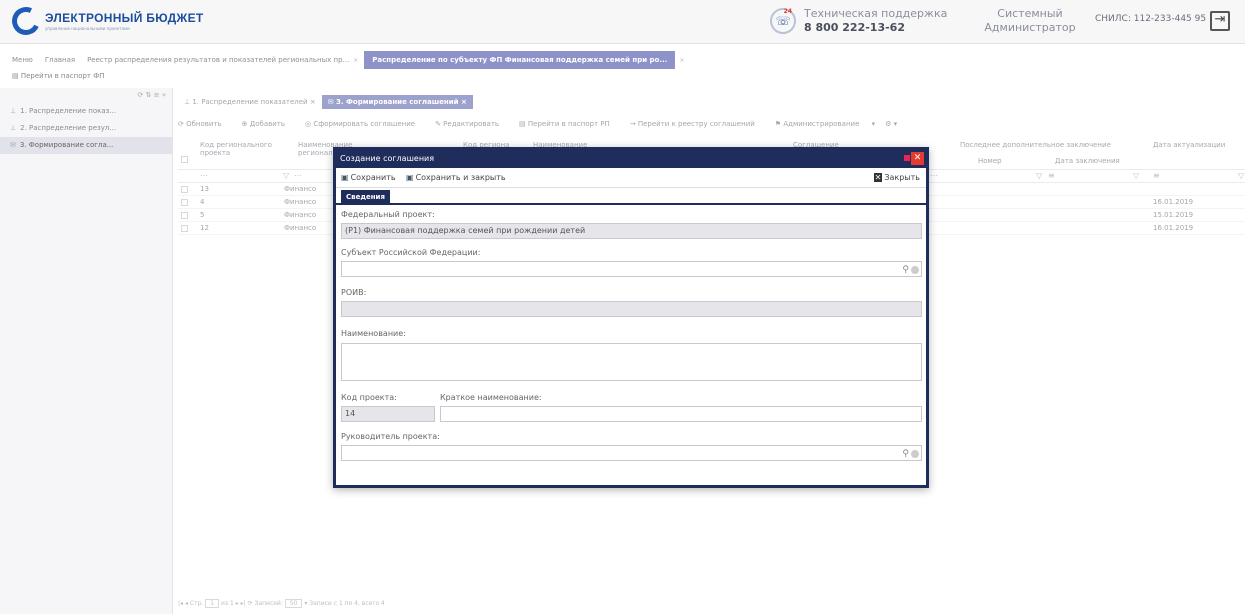 The height and width of the screenshot is (614, 1245). What do you see at coordinates (373, 333) in the screenshot?
I see `name-label: Наименование:` at bounding box center [373, 333].